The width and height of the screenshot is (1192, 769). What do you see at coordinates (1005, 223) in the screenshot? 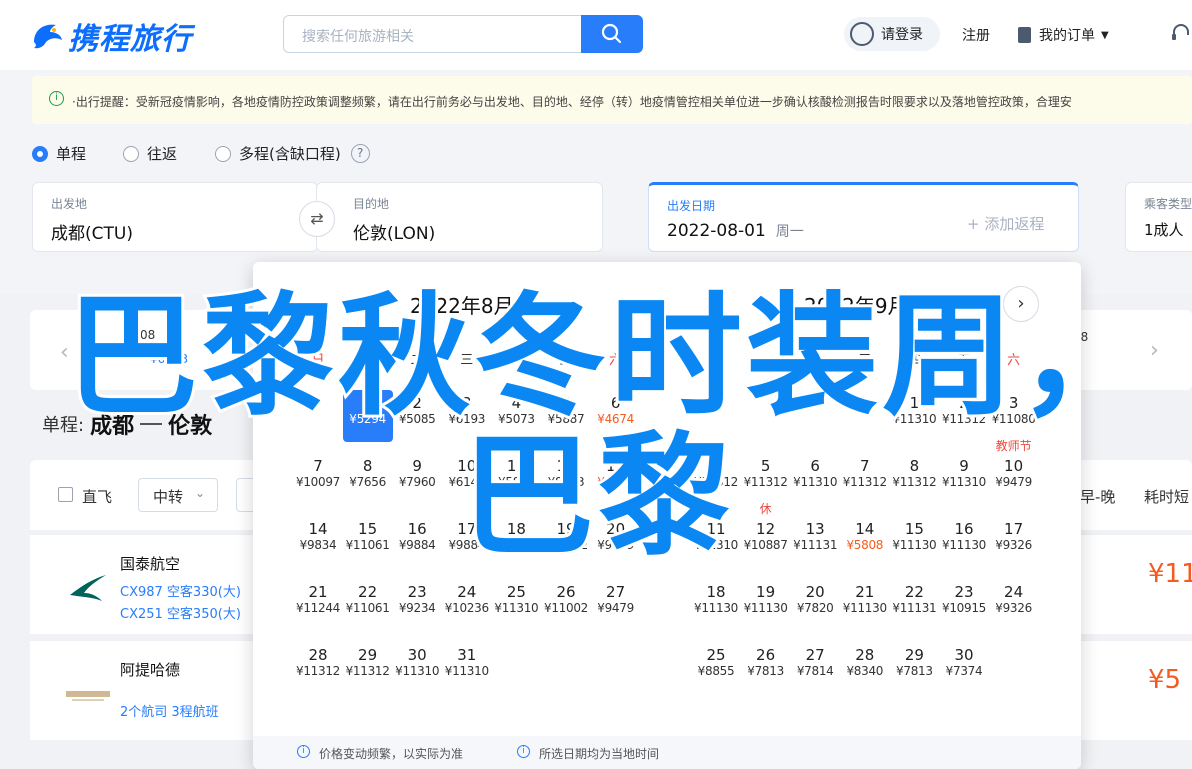
I see `add-return-button: + 添加返程` at bounding box center [1005, 223].